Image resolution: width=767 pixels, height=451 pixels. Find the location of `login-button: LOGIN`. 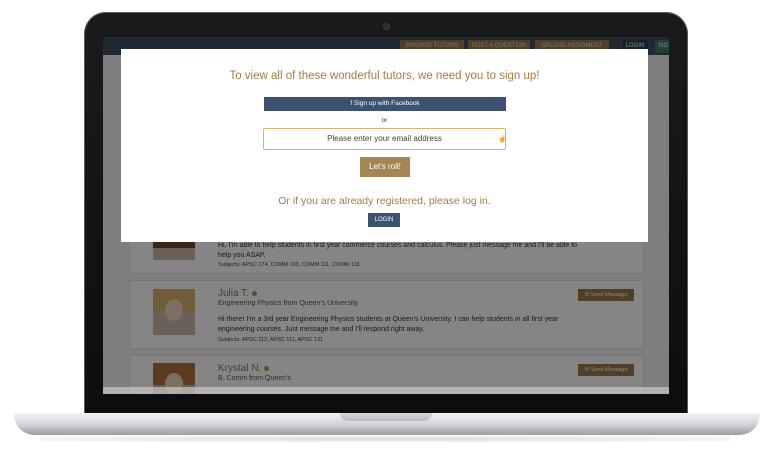

login-button: LOGIN is located at coordinates (384, 220).